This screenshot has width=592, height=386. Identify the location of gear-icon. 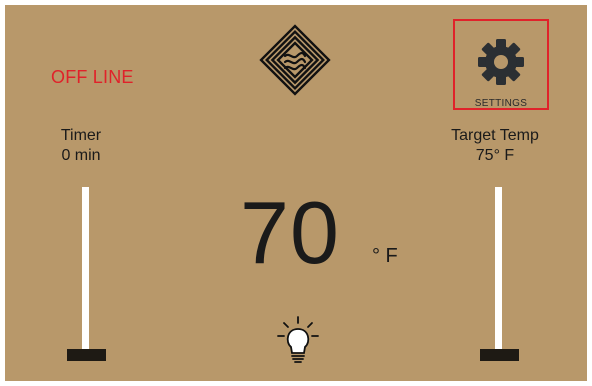
(501, 62).